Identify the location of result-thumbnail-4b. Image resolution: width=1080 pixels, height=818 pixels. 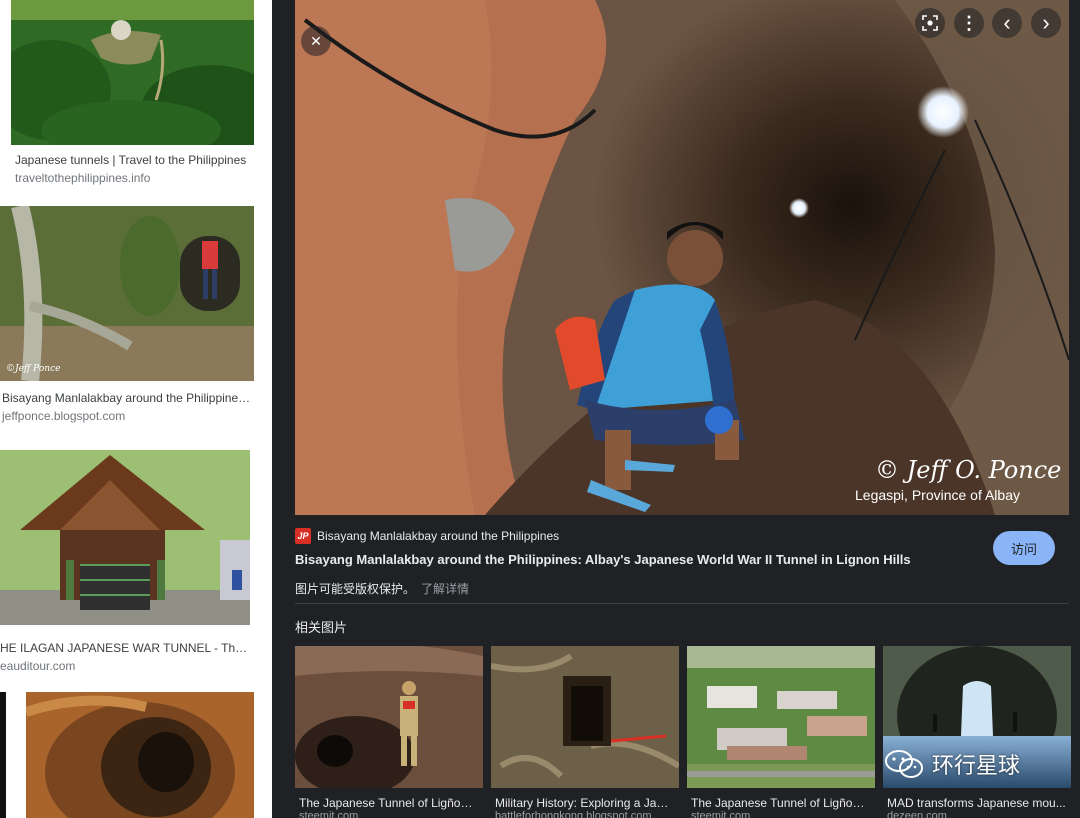
(140, 755).